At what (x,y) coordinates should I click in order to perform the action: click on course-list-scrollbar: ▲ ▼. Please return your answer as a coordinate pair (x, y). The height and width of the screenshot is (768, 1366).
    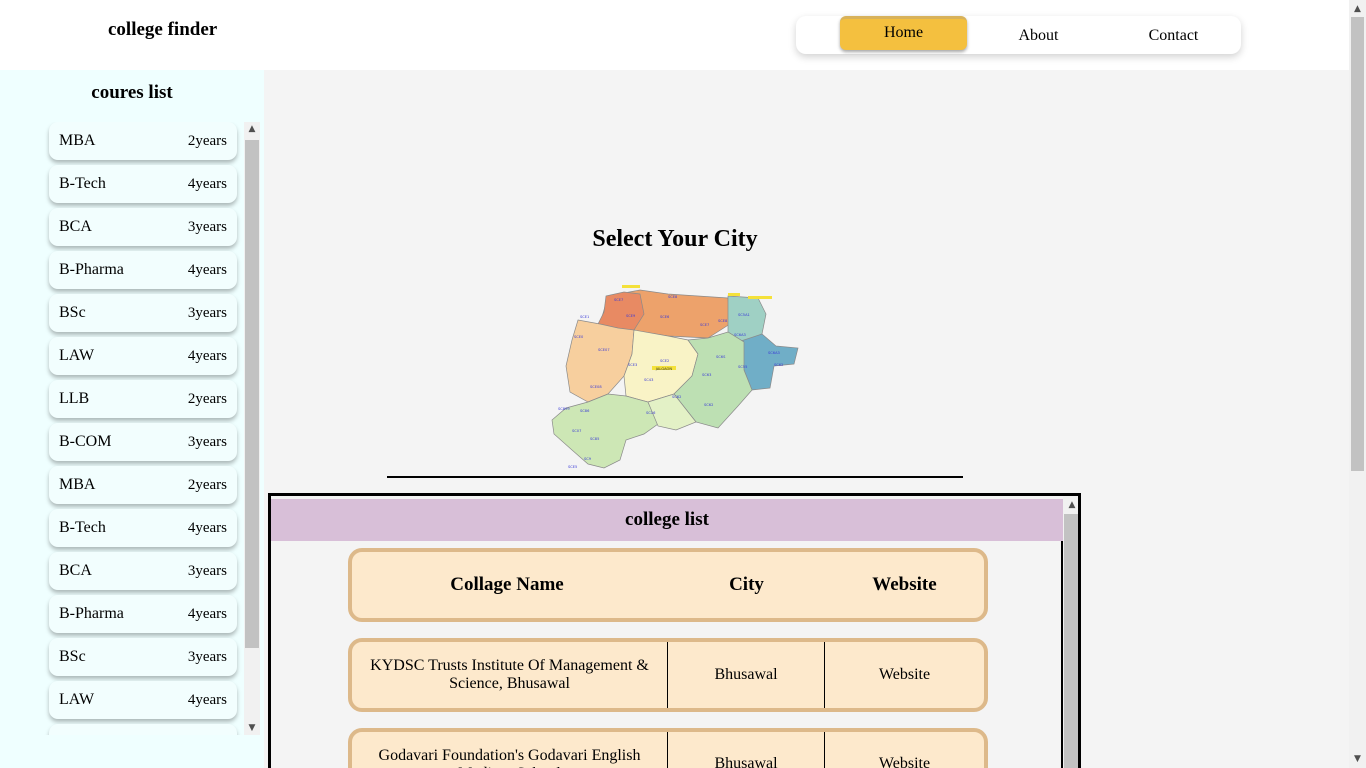
    Looking at the image, I should click on (252, 428).